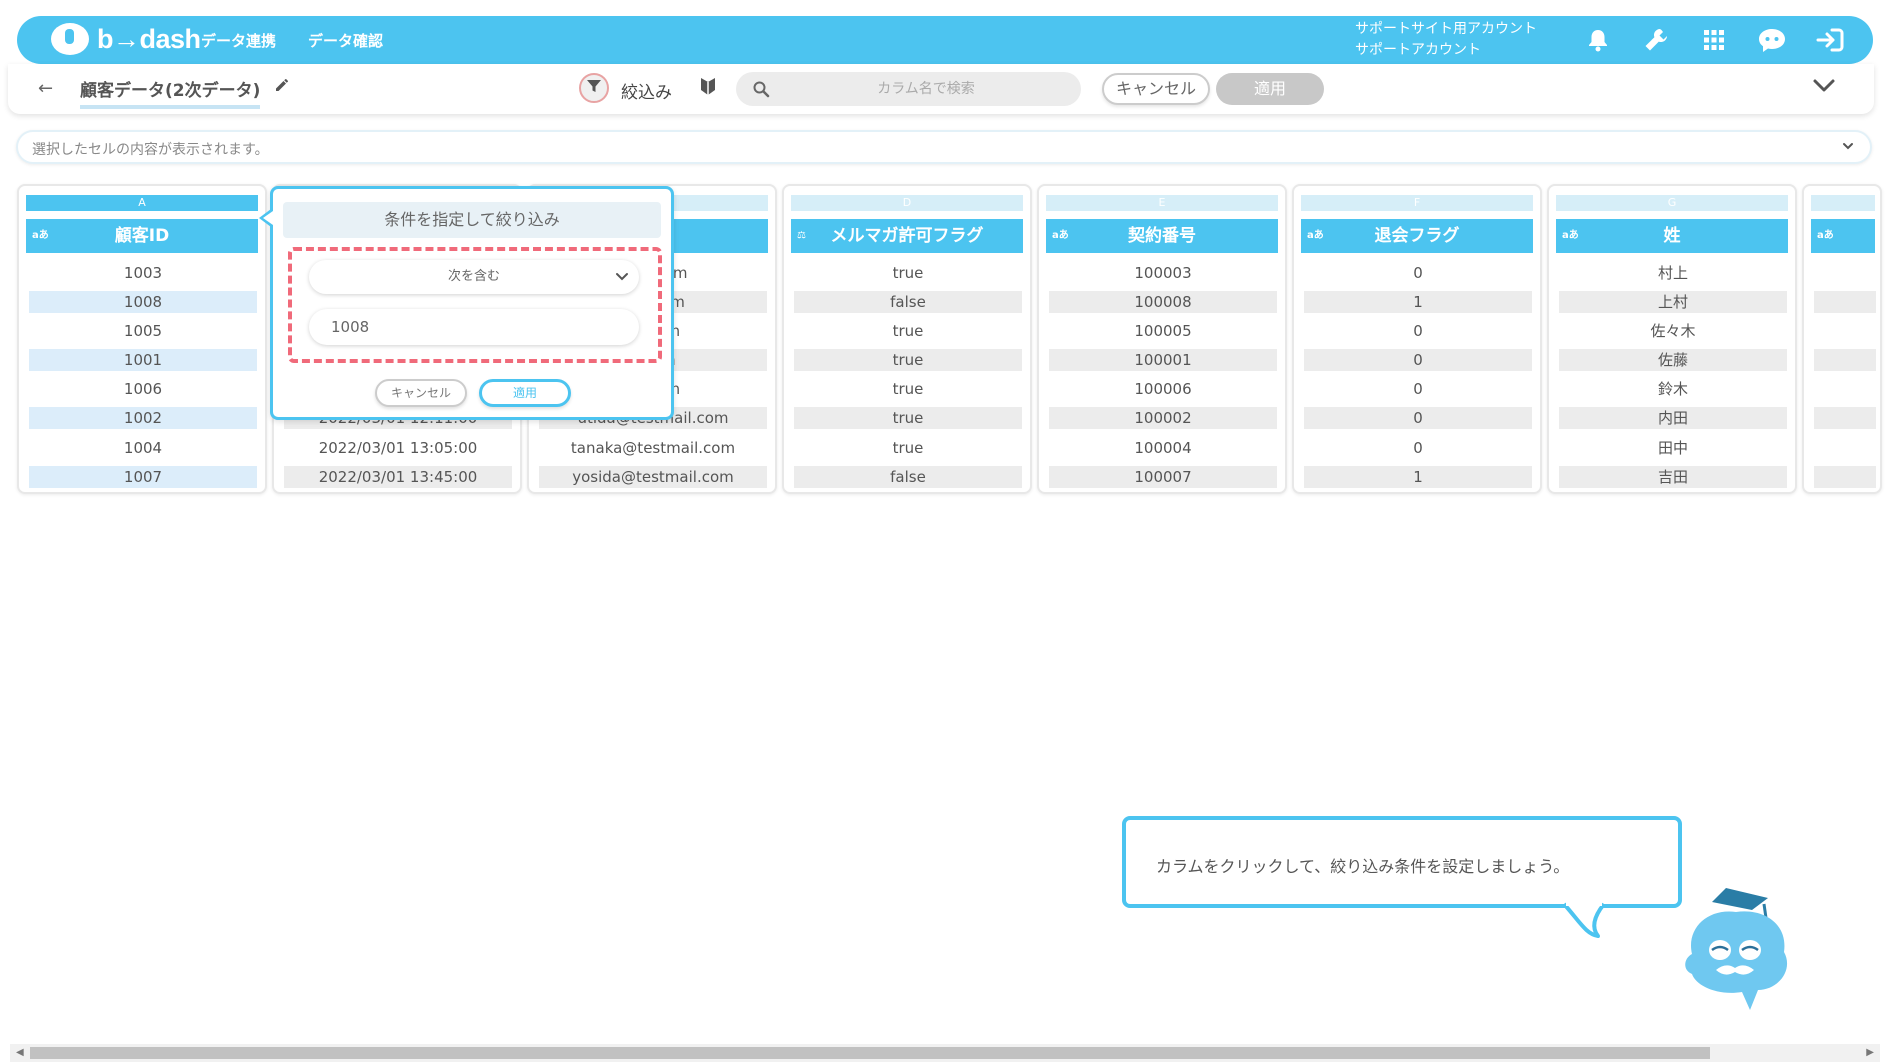 The width and height of the screenshot is (1890, 1063). I want to click on table-cell: 100001, so click(1163, 360).